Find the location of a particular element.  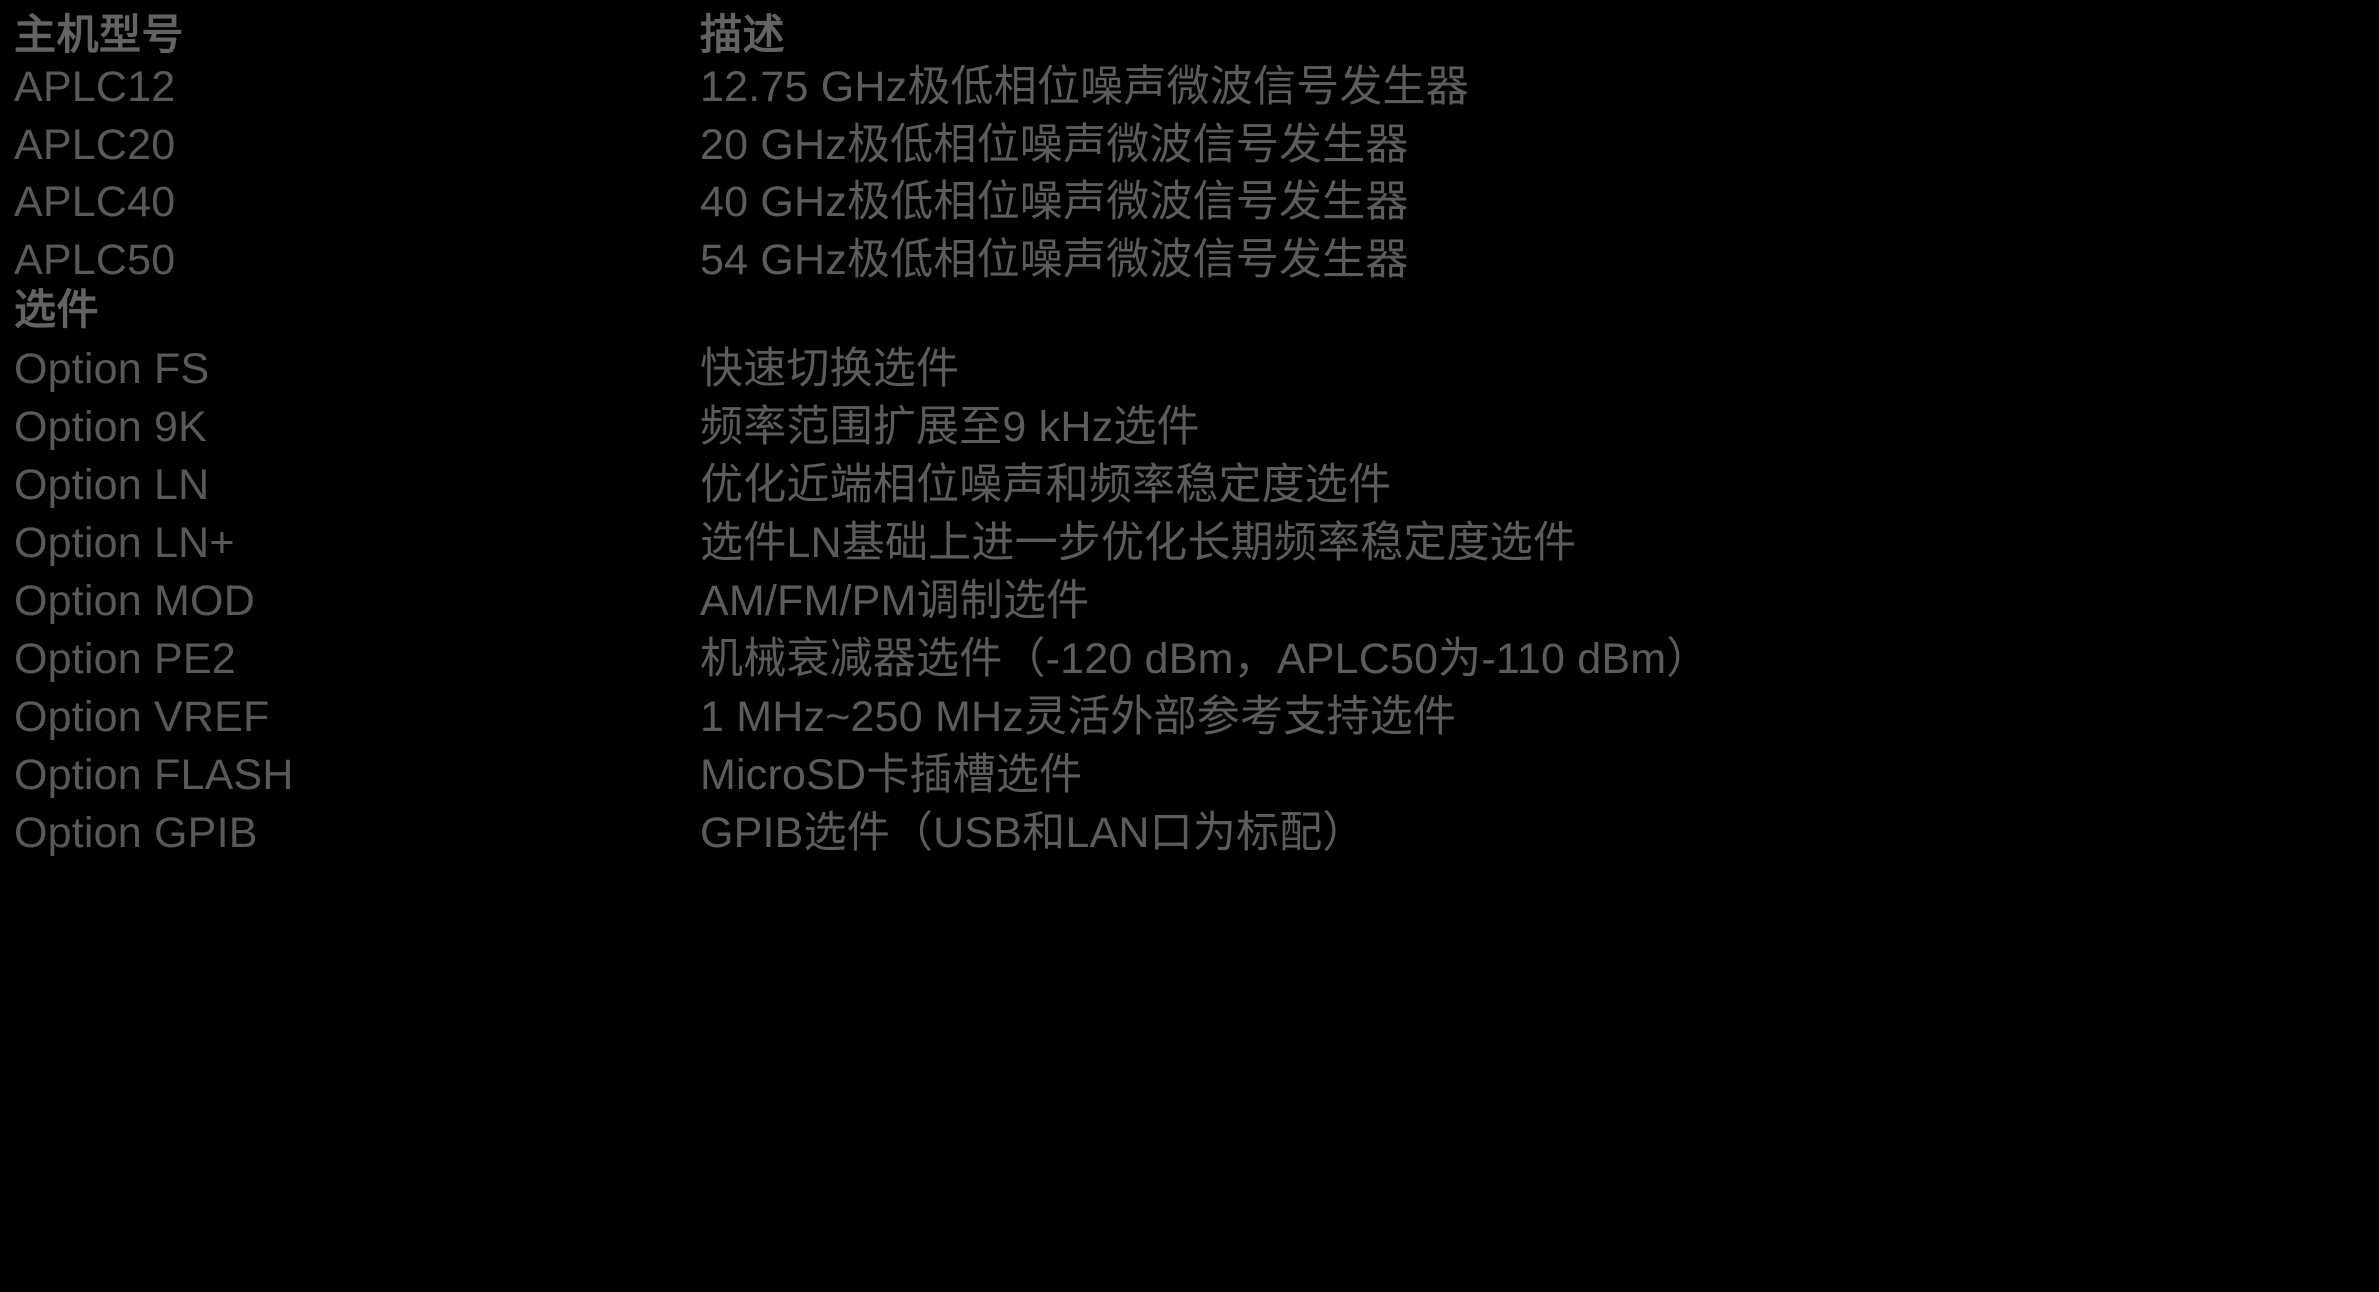

option-name: Option GPIB is located at coordinates (136, 833).